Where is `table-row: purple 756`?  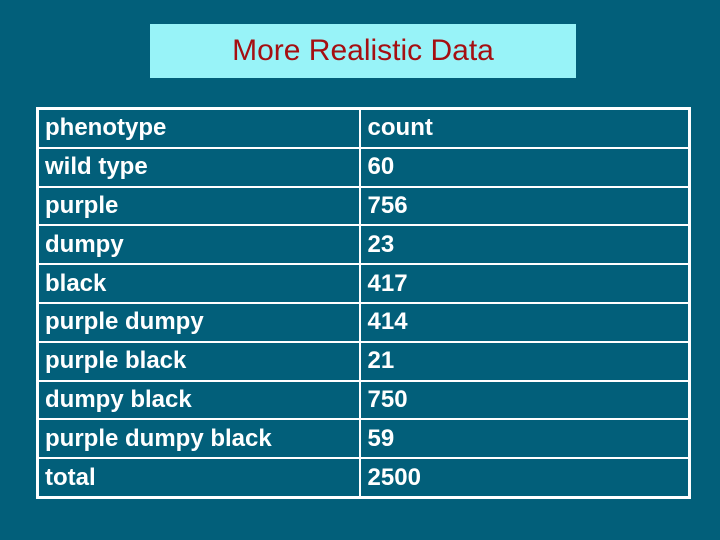 table-row: purple 756 is located at coordinates (363, 206).